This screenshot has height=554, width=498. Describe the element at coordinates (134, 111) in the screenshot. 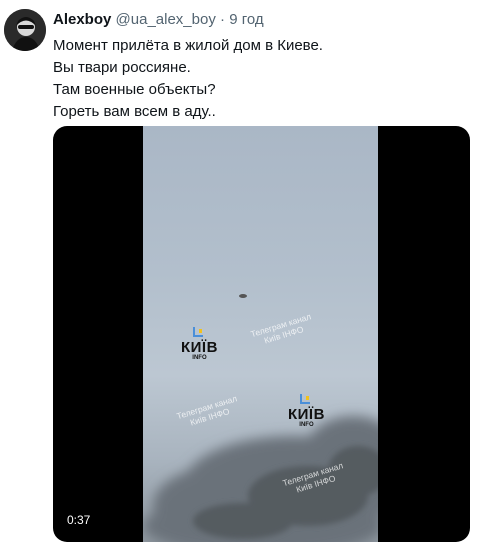

I see `tweet-text-line: Гореть вам всем в аду..` at that location.